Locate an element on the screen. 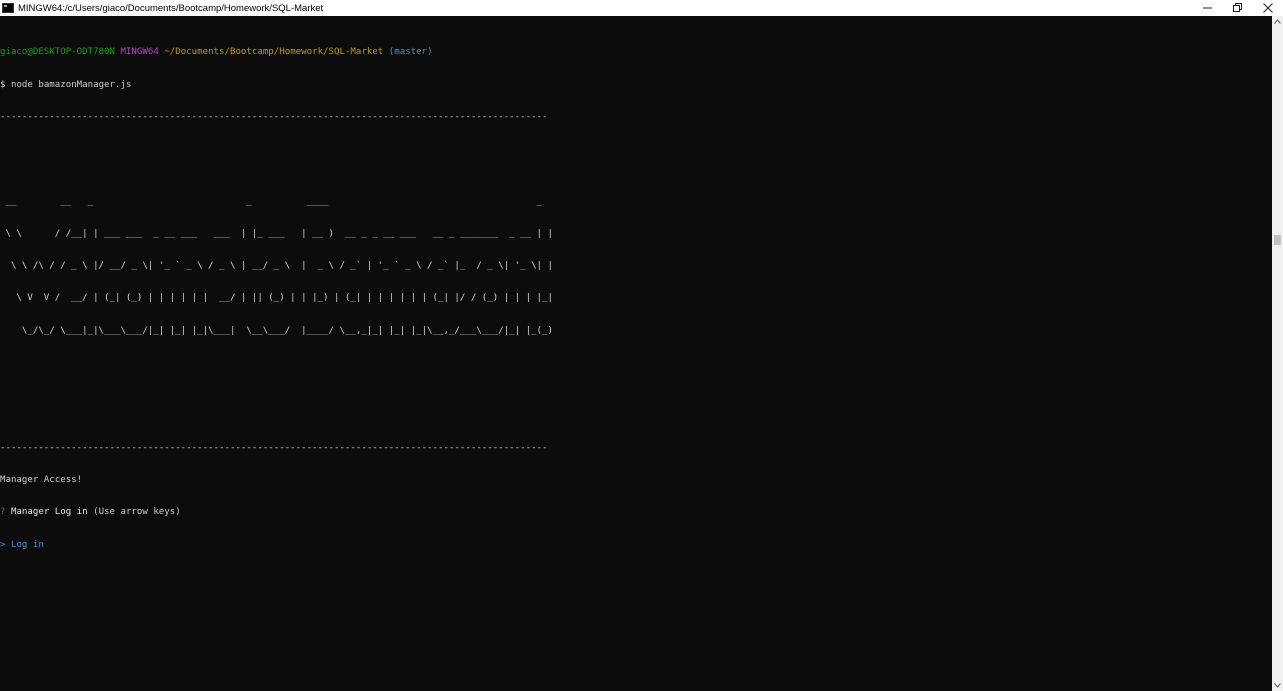 This screenshot has height=691, width=1283. scroll-thumb is located at coordinates (1277, 240).